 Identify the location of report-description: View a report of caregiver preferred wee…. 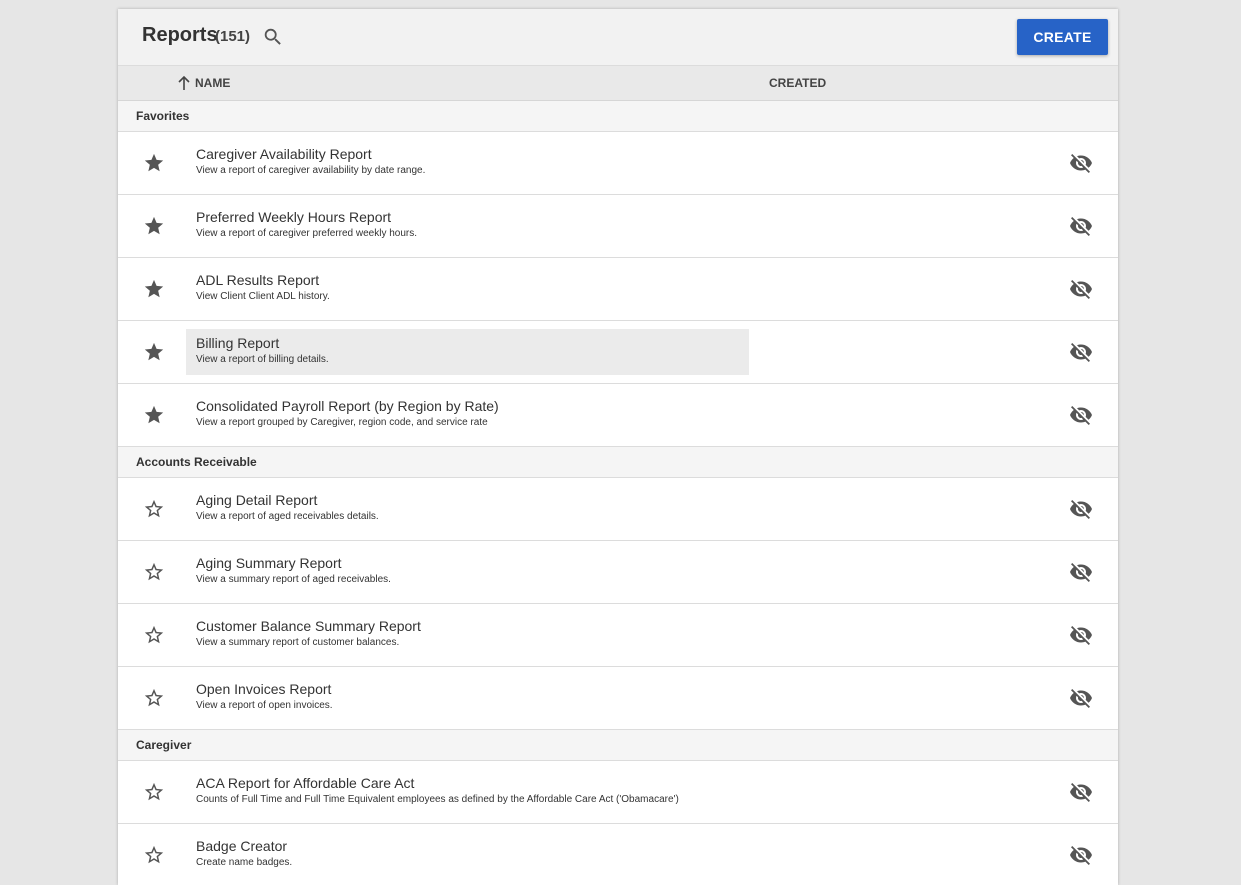
(307, 233).